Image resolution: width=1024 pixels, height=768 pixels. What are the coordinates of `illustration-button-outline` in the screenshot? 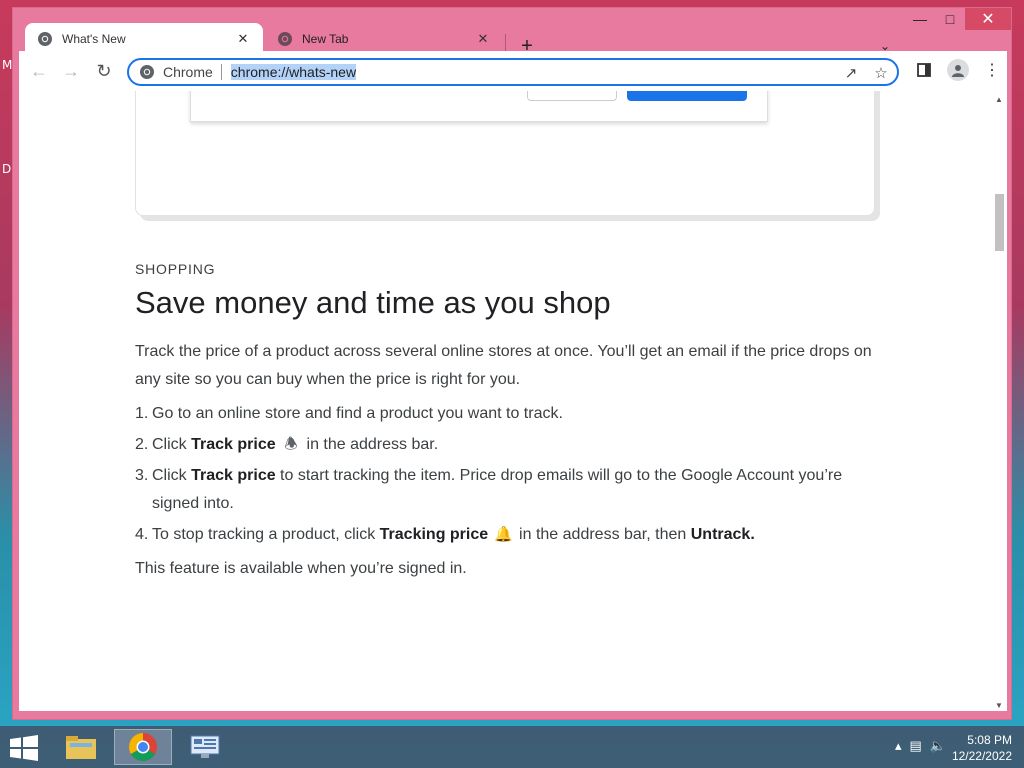 It's located at (572, 96).